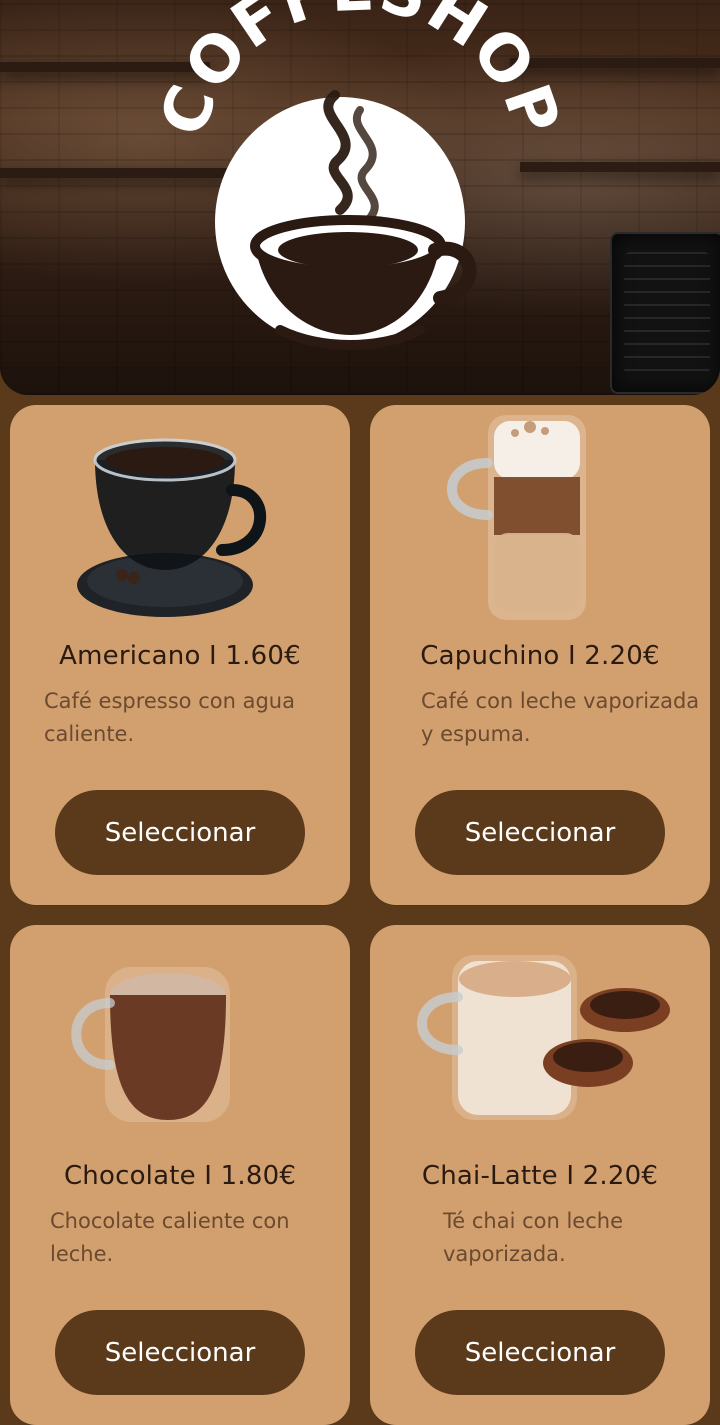 The width and height of the screenshot is (720, 1425). Describe the element at coordinates (665, 313) in the screenshot. I see `chalkboard-menu` at that location.